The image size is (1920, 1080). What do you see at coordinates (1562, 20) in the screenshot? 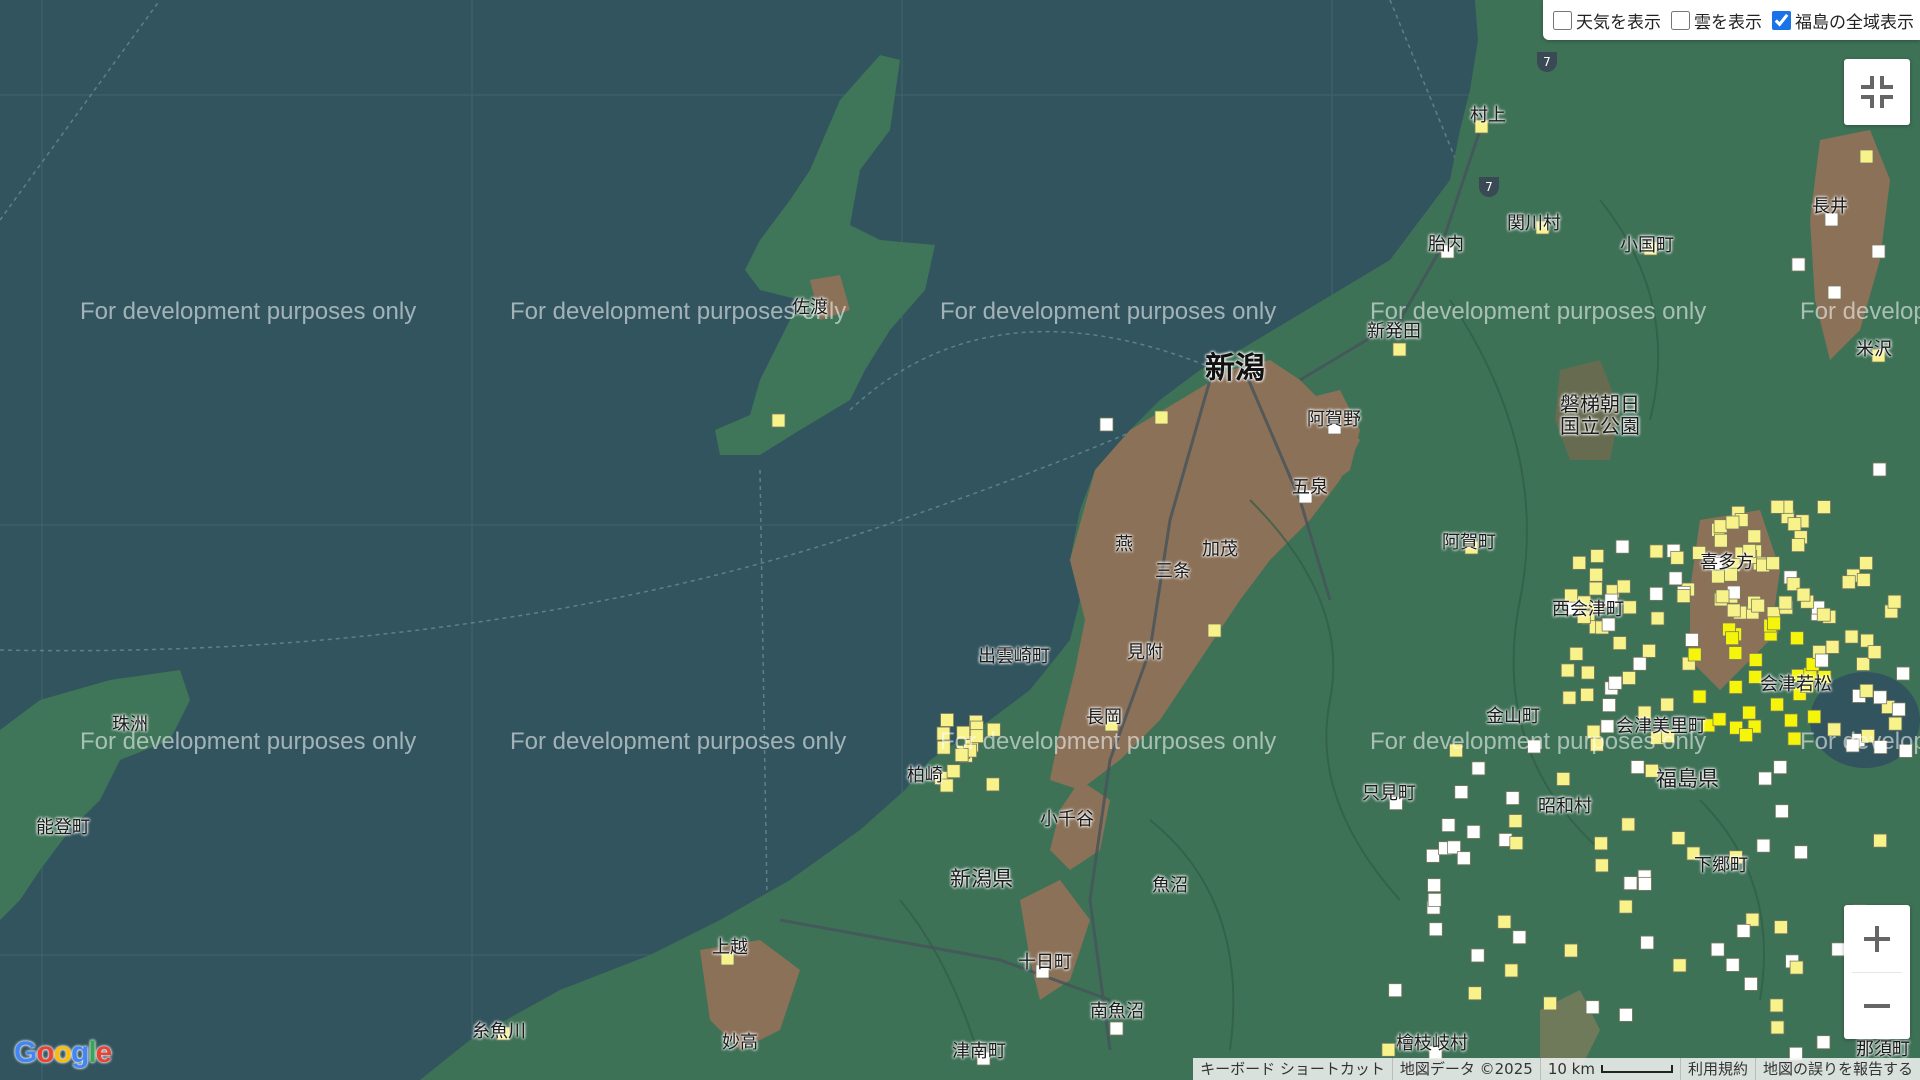
I see `weather-checkbox` at bounding box center [1562, 20].